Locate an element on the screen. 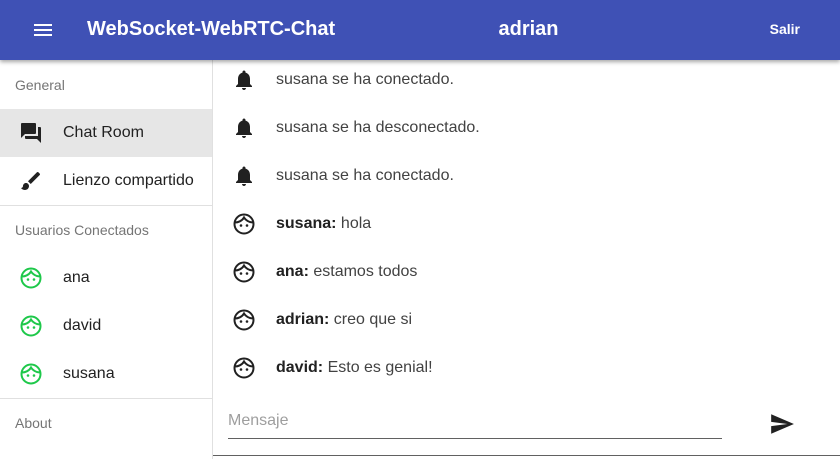  message-input is located at coordinates (475, 421).